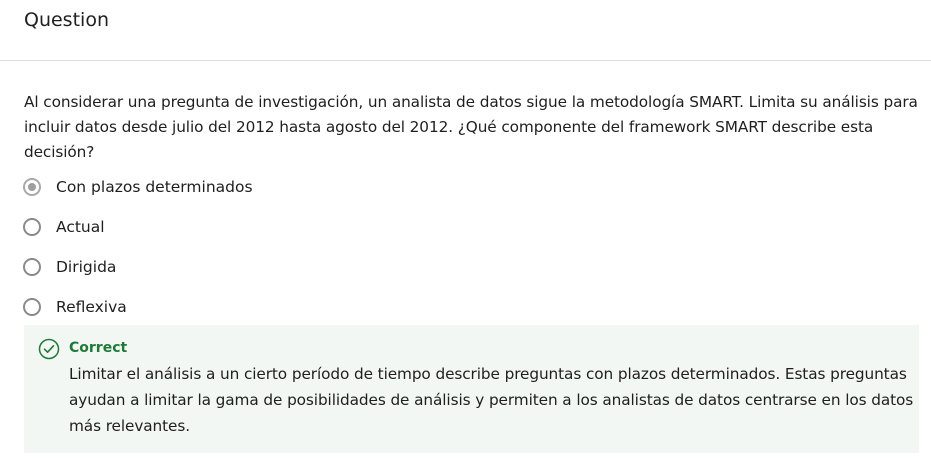 This screenshot has height=476, width=931. Describe the element at coordinates (463, 307) in the screenshot. I see `option-reflexiva: Reflexiva` at that location.